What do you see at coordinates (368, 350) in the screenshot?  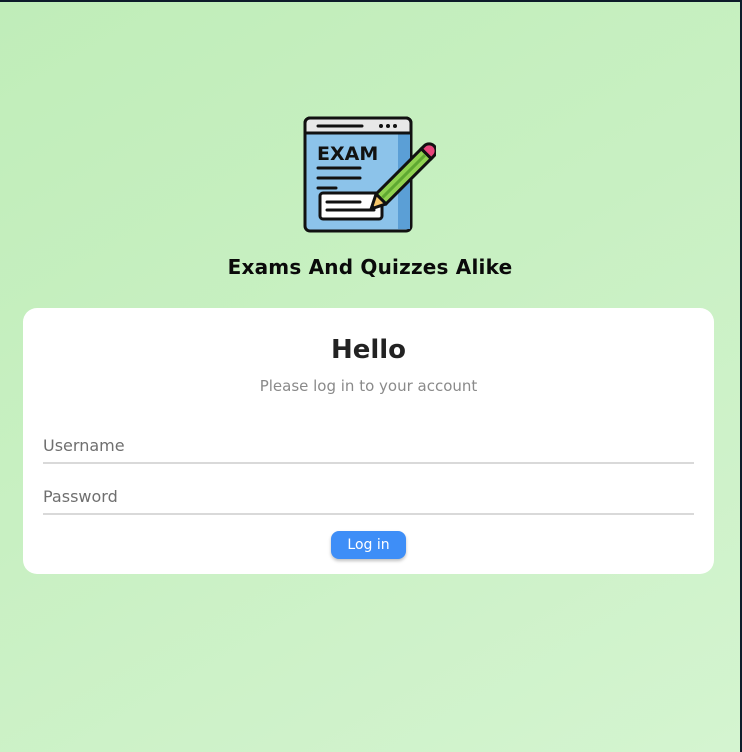 I see `login-heading: Hello` at bounding box center [368, 350].